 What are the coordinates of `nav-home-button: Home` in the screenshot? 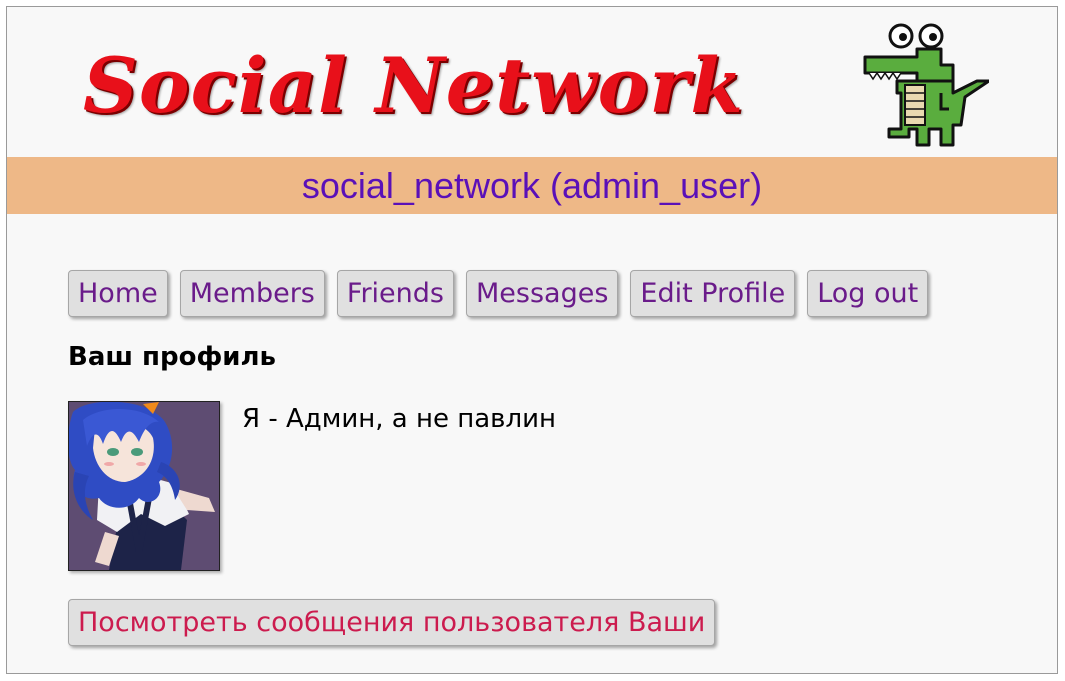 It's located at (118, 293).